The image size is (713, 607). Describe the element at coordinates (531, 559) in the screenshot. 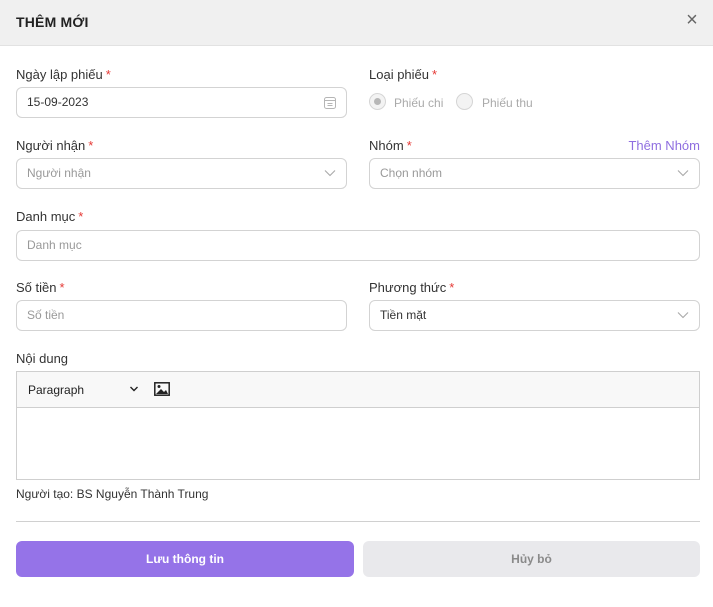

I see `cancel-button: Hủy bỏ` at that location.